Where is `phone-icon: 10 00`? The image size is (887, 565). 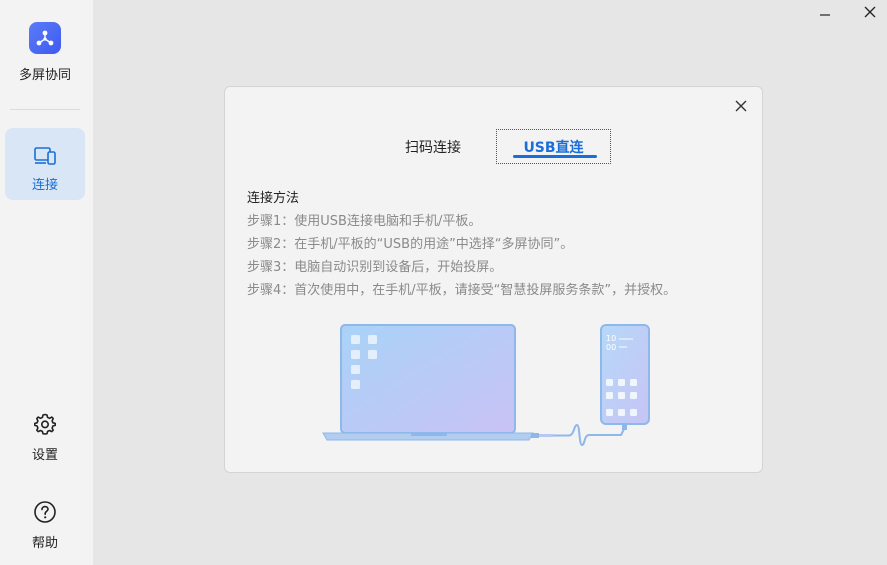 phone-icon: 10 00 is located at coordinates (625, 374).